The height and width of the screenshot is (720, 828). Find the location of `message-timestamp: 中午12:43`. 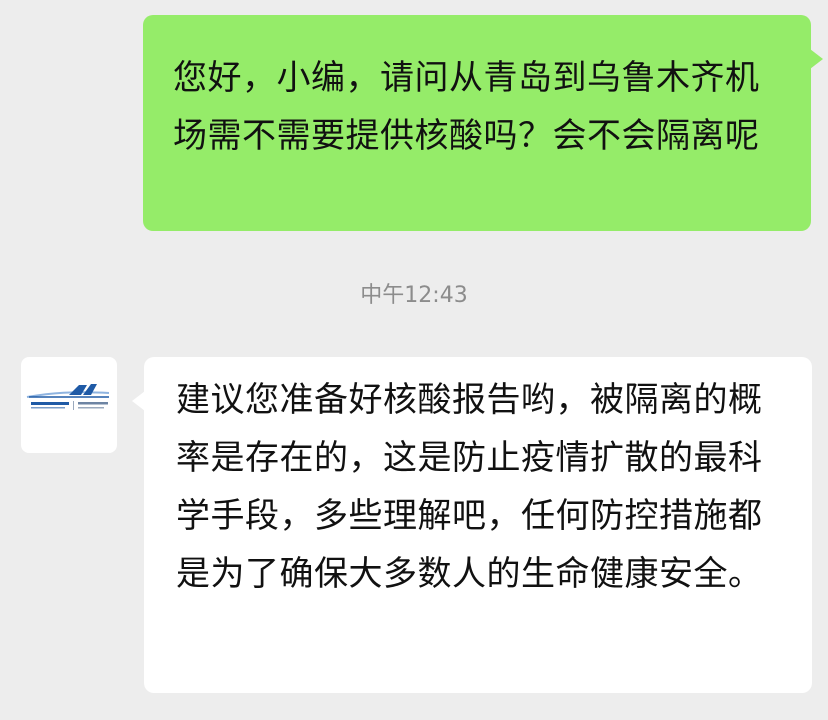

message-timestamp: 中午12:43 is located at coordinates (414, 295).